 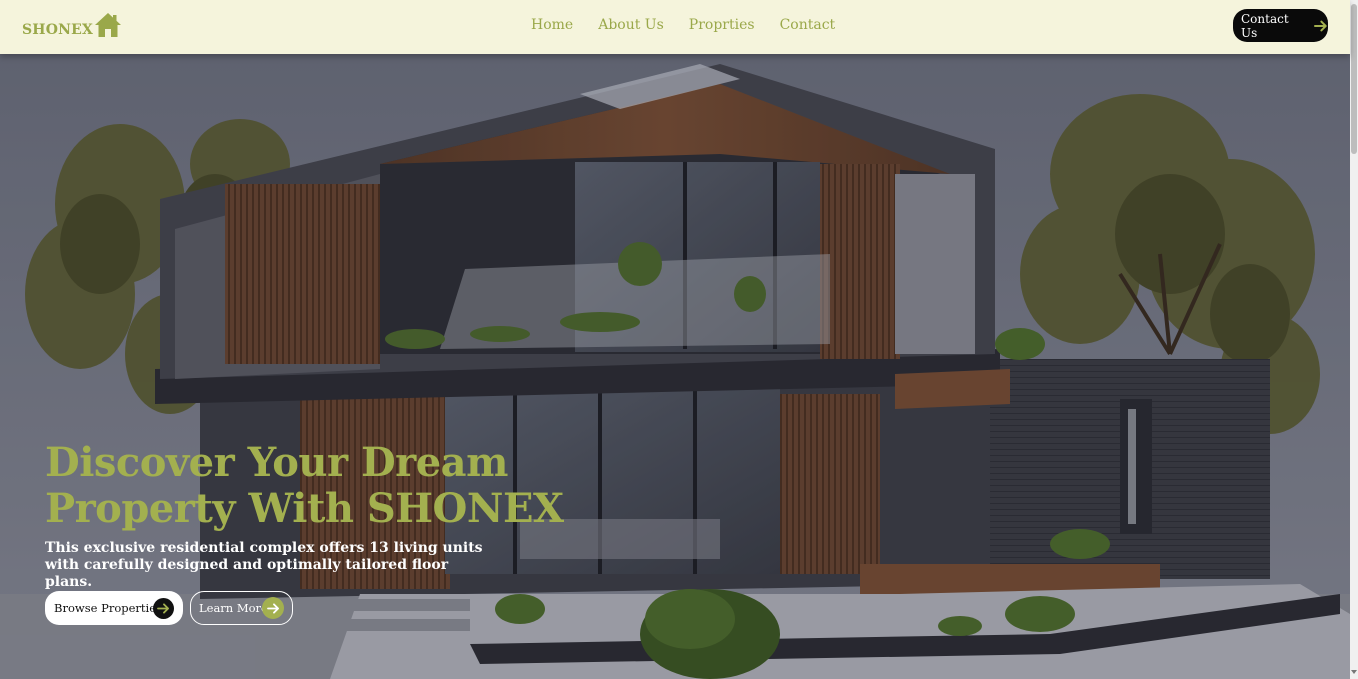 What do you see at coordinates (552, 25) in the screenshot?
I see `nav-link-home: Home` at bounding box center [552, 25].